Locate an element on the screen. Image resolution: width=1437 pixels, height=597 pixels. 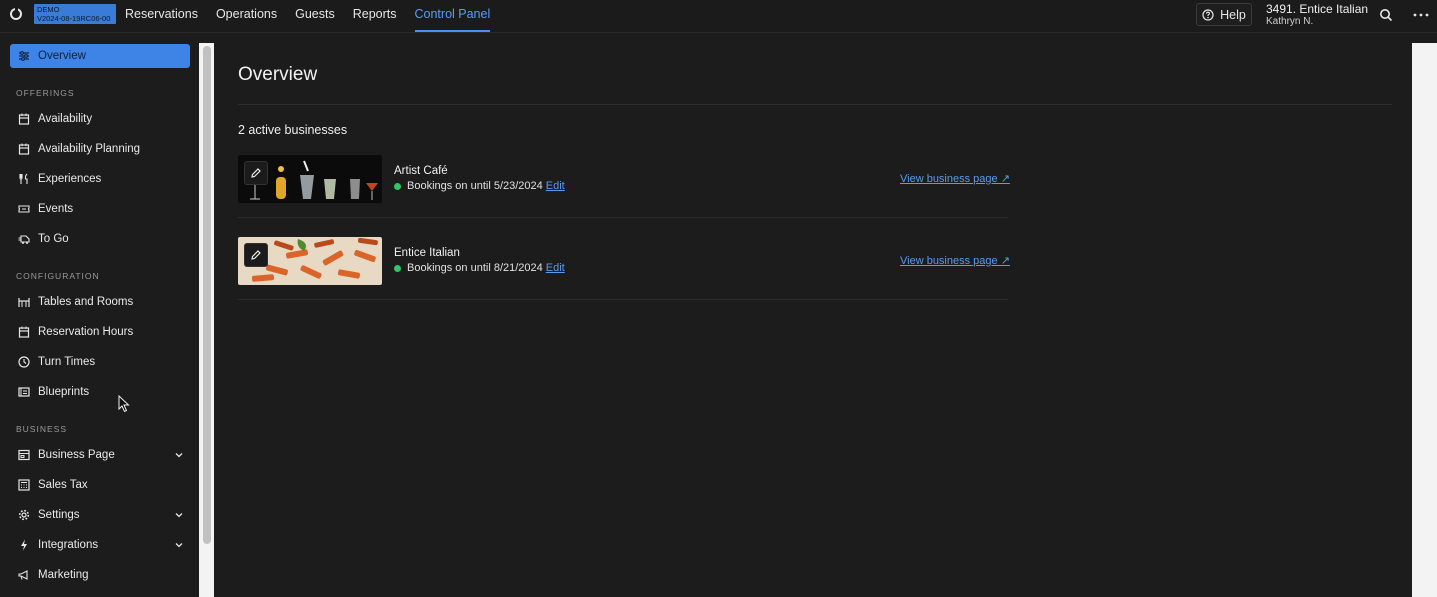
booking-status: Bookings on until 5/23/2024 Edit is located at coordinates (479, 186).